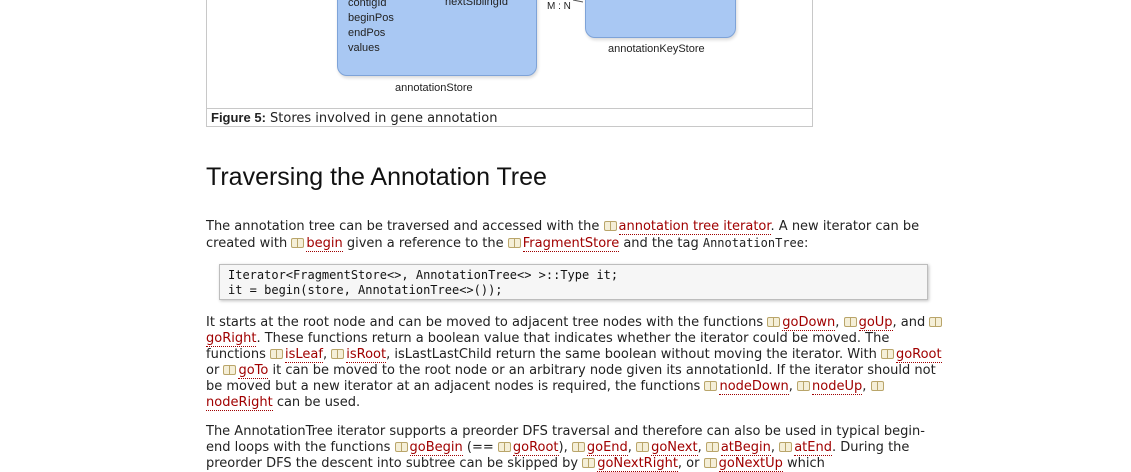 The image size is (1131, 472). Describe the element at coordinates (911, 322) in the screenshot. I see `text: , and` at that location.